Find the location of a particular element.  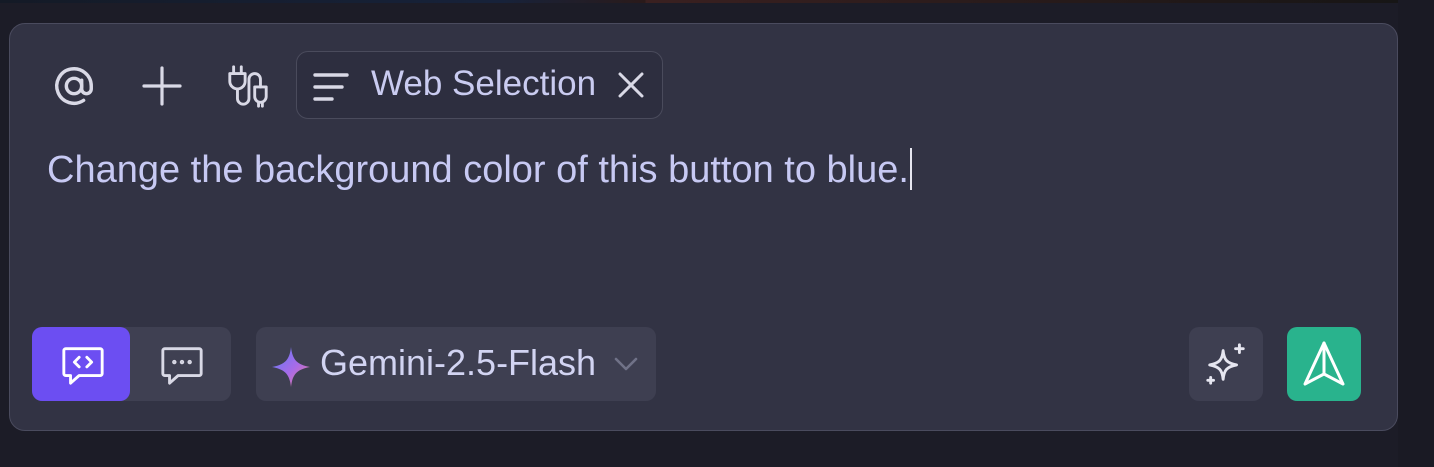

send-arrow-icon is located at coordinates (1324, 364).